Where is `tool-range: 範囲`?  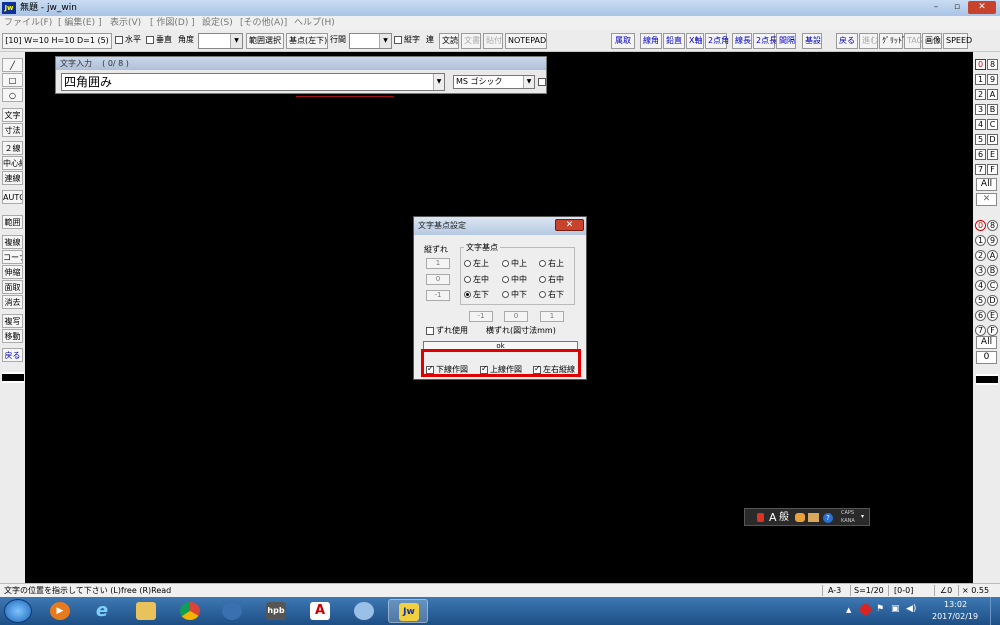
tool-range: 範囲 is located at coordinates (12, 222).